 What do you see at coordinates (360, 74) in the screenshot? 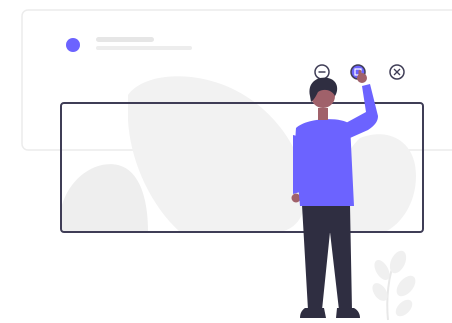
I see `person-finger` at bounding box center [360, 74].